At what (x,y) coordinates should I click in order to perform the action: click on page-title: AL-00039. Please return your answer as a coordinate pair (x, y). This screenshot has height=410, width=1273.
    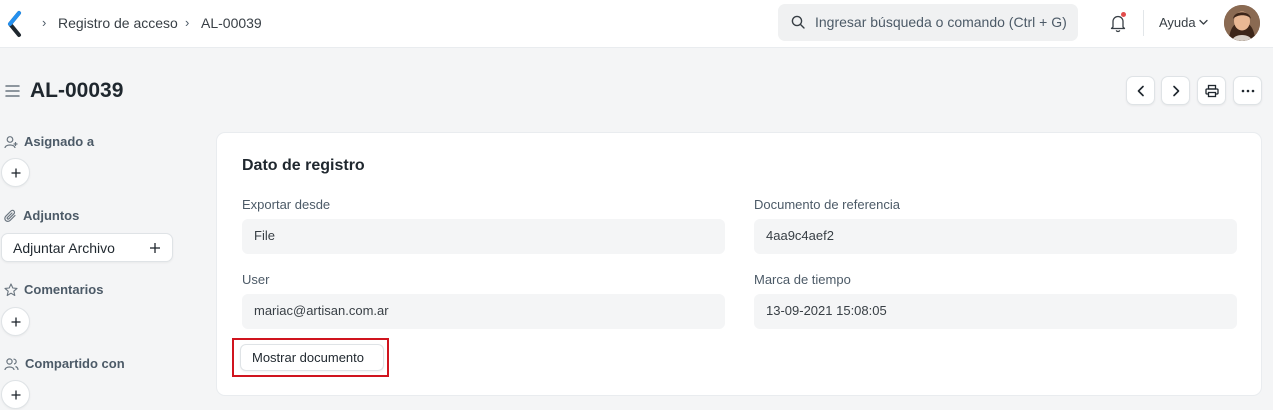
    Looking at the image, I should click on (77, 90).